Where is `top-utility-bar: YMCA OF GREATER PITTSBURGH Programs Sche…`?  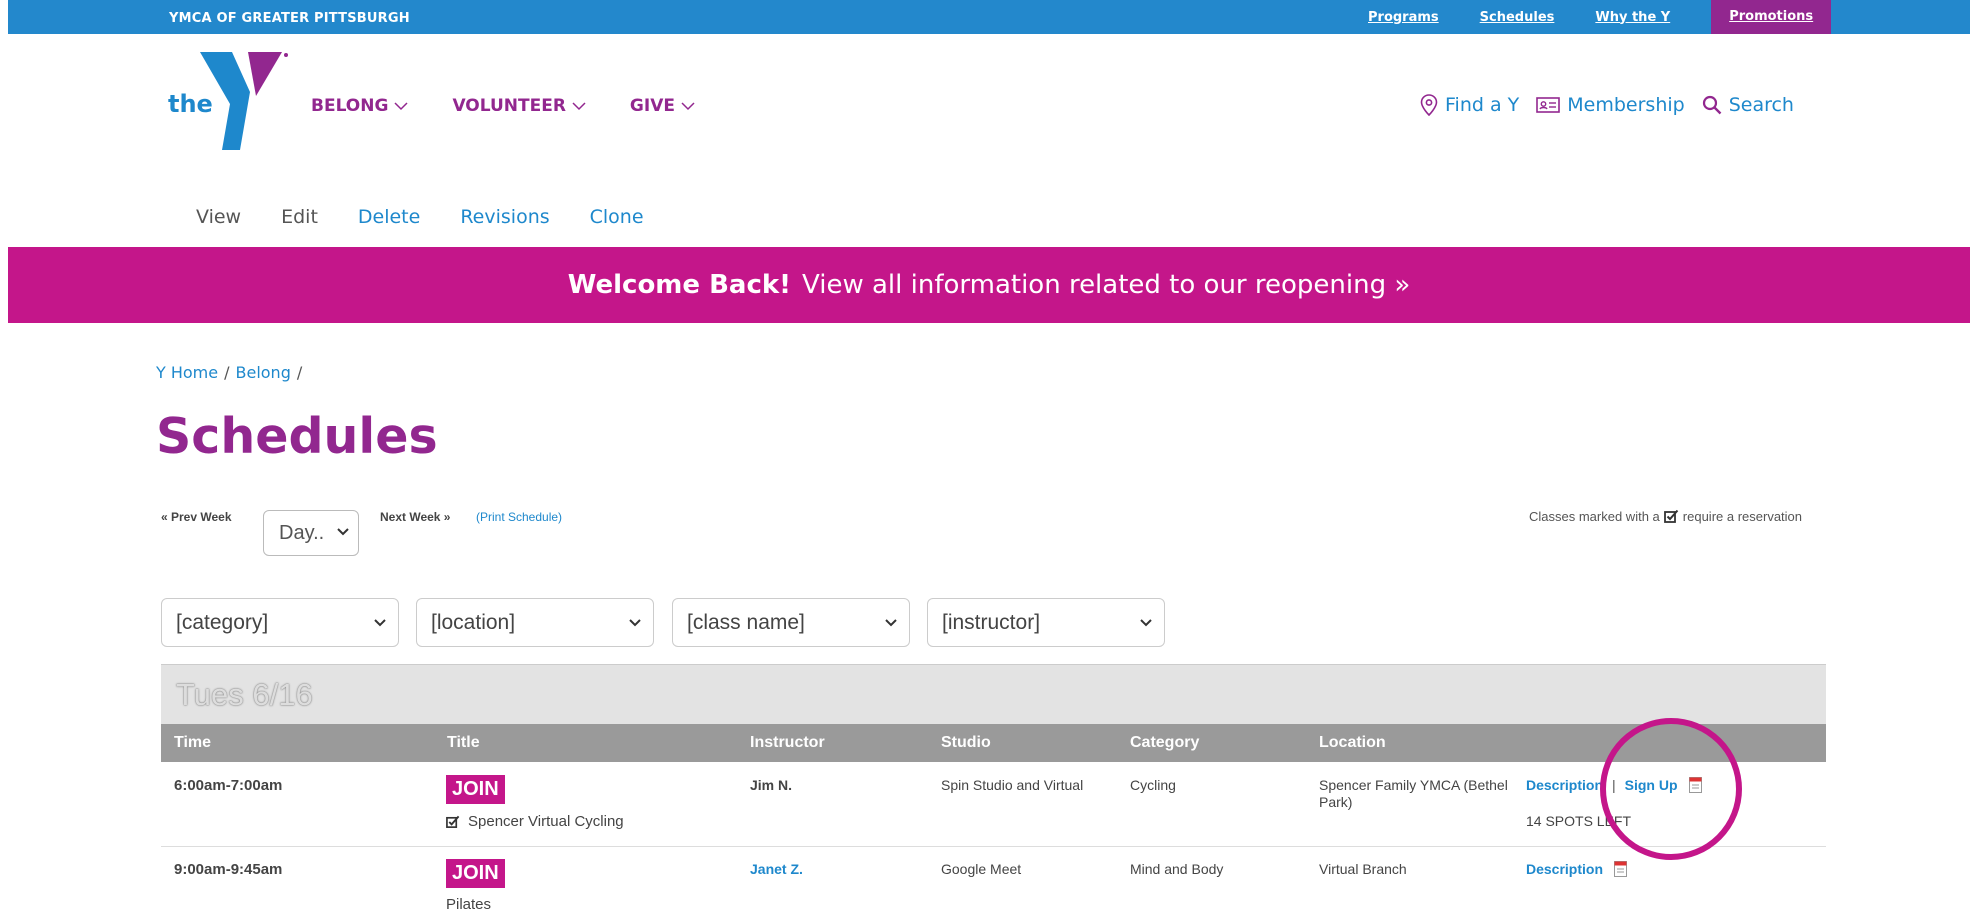 top-utility-bar: YMCA OF GREATER PITTSBURGH Programs Sche… is located at coordinates (989, 17).